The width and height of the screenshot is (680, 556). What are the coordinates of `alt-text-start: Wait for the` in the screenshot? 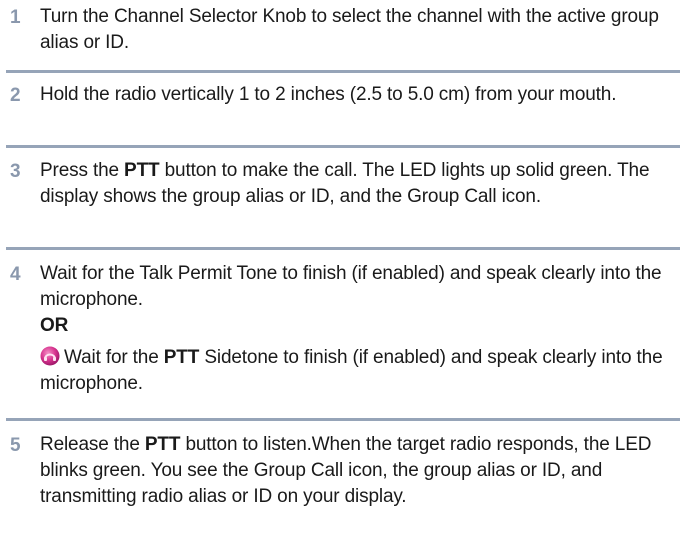 It's located at (114, 357).